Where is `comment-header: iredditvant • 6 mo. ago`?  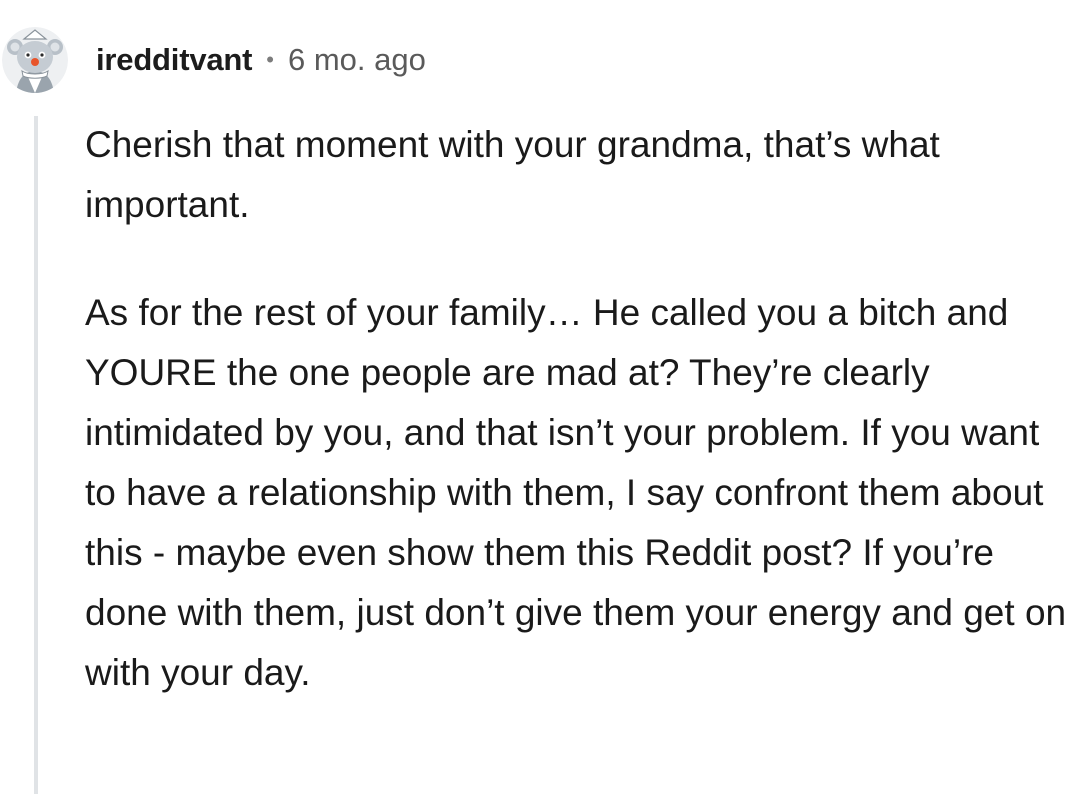
comment-header: iredditvant • 6 mo. ago is located at coordinates (213, 60).